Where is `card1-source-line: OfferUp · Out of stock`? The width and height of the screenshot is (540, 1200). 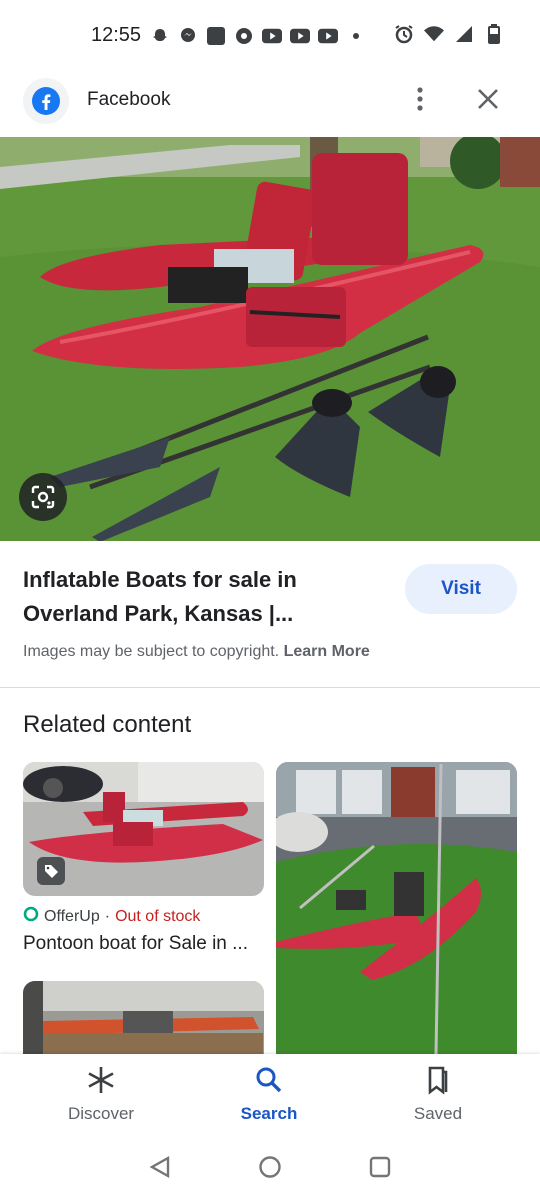 card1-source-line: OfferUp · Out of stock is located at coordinates (111, 916).